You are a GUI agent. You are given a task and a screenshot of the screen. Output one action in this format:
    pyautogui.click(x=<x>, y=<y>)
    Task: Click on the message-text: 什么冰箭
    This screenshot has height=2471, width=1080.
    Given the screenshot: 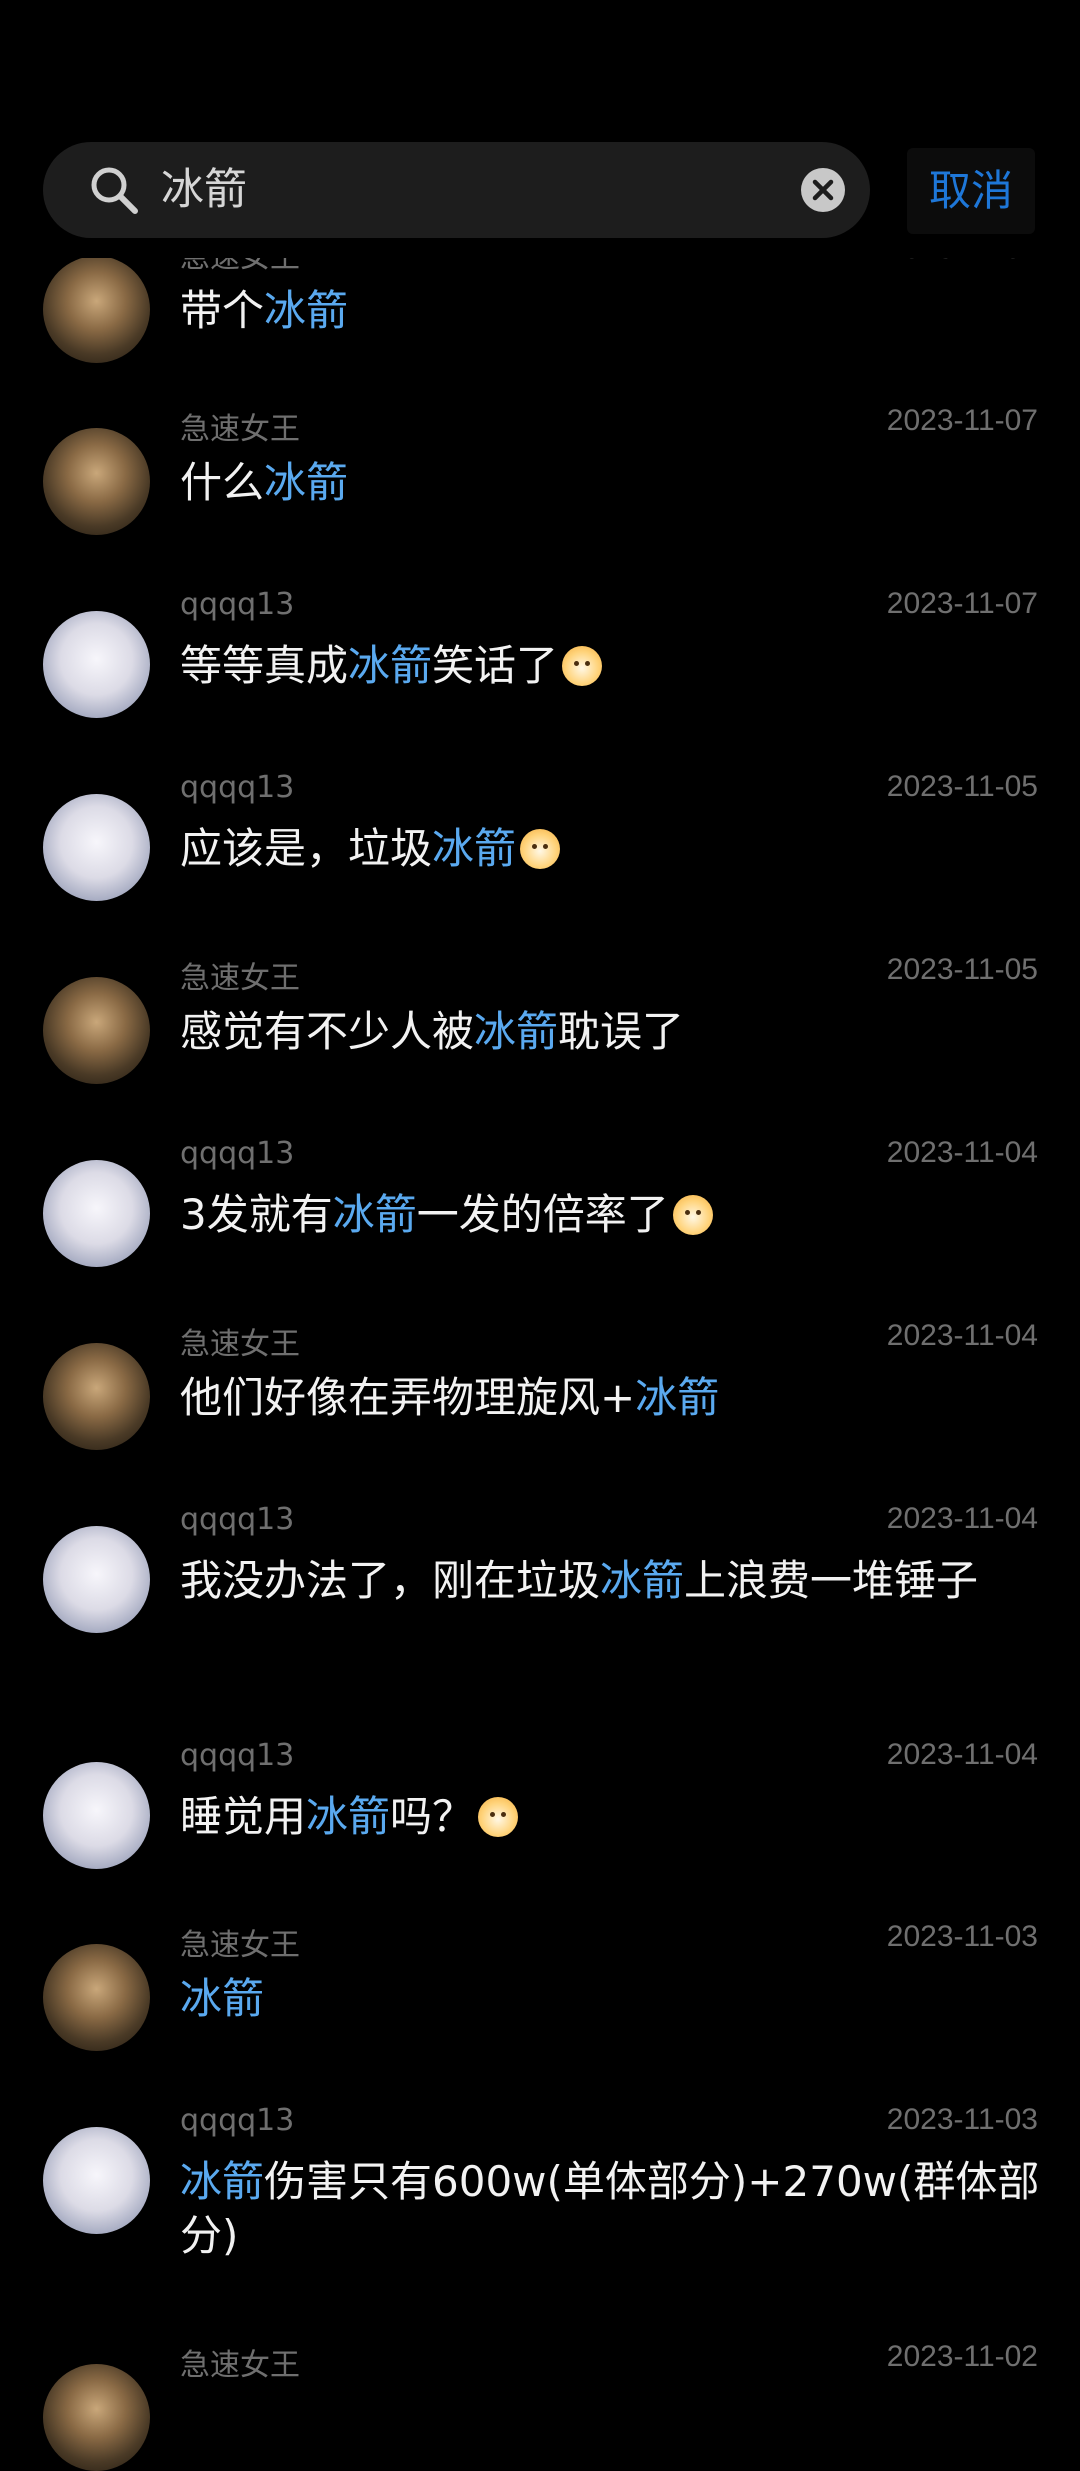 What is the action you would take?
    pyautogui.click(x=610, y=483)
    